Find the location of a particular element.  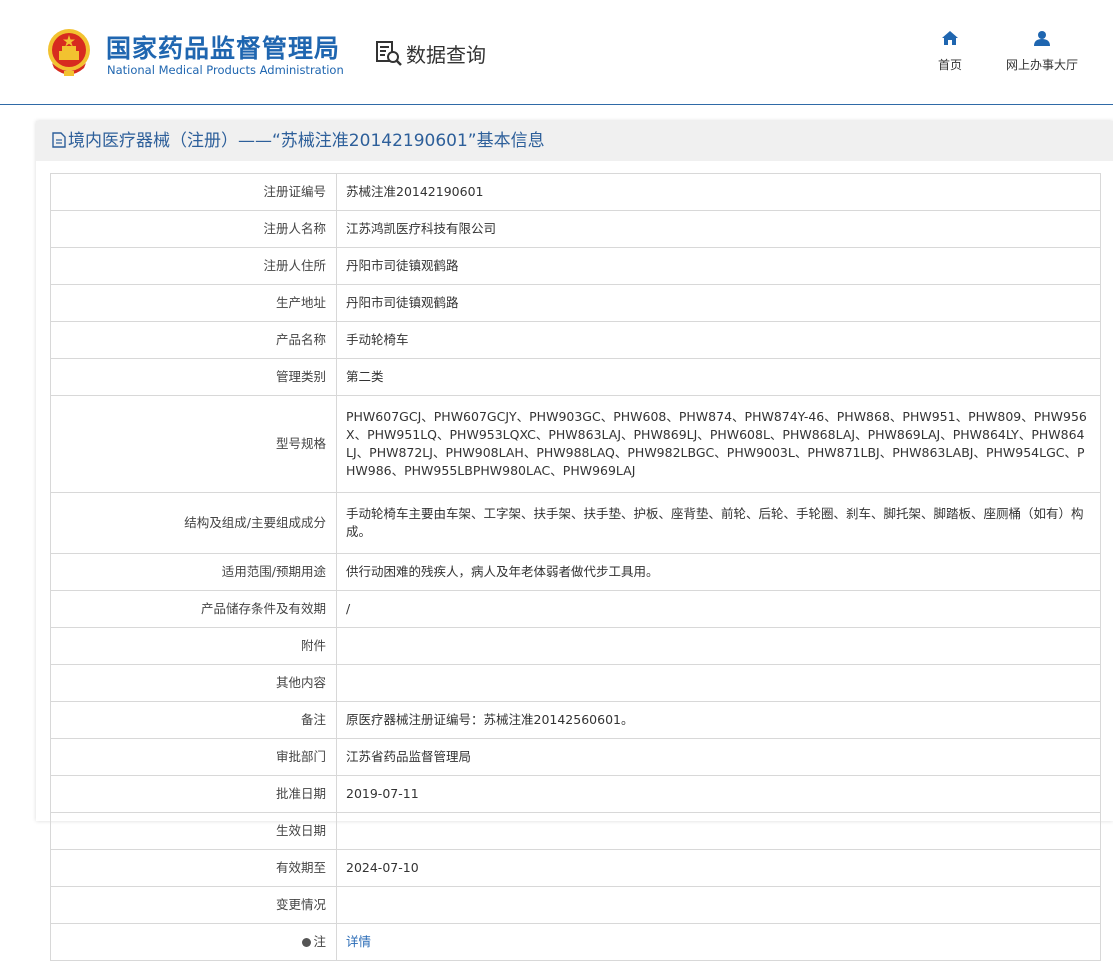

table-row: 有效期至 2024-07-10 is located at coordinates (575, 868).